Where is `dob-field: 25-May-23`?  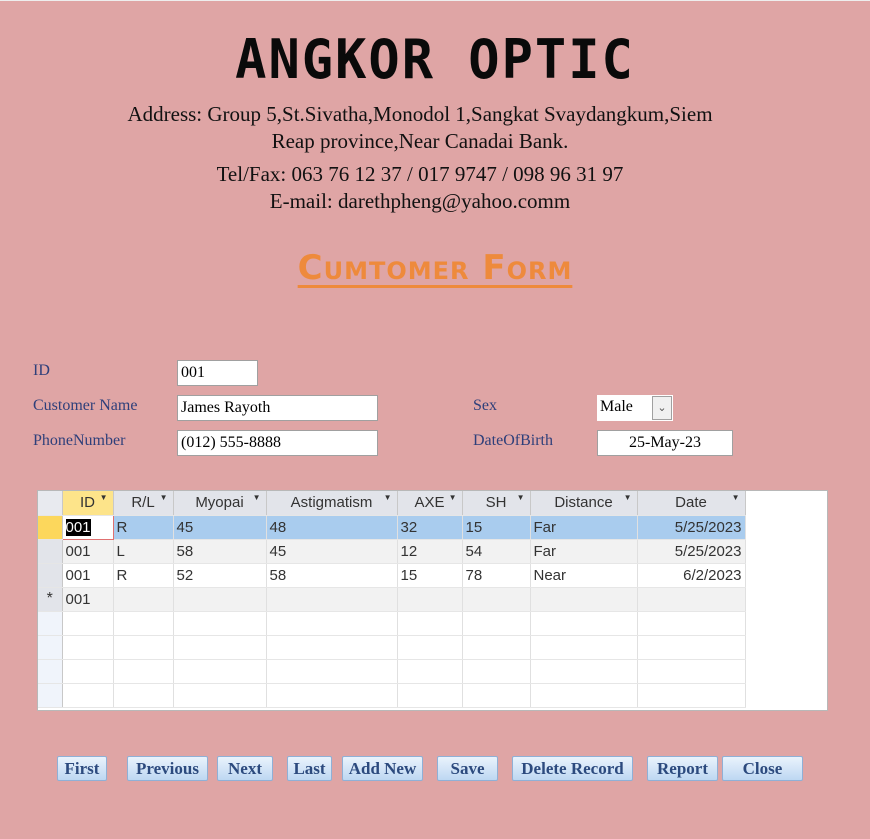 dob-field: 25-May-23 is located at coordinates (665, 443).